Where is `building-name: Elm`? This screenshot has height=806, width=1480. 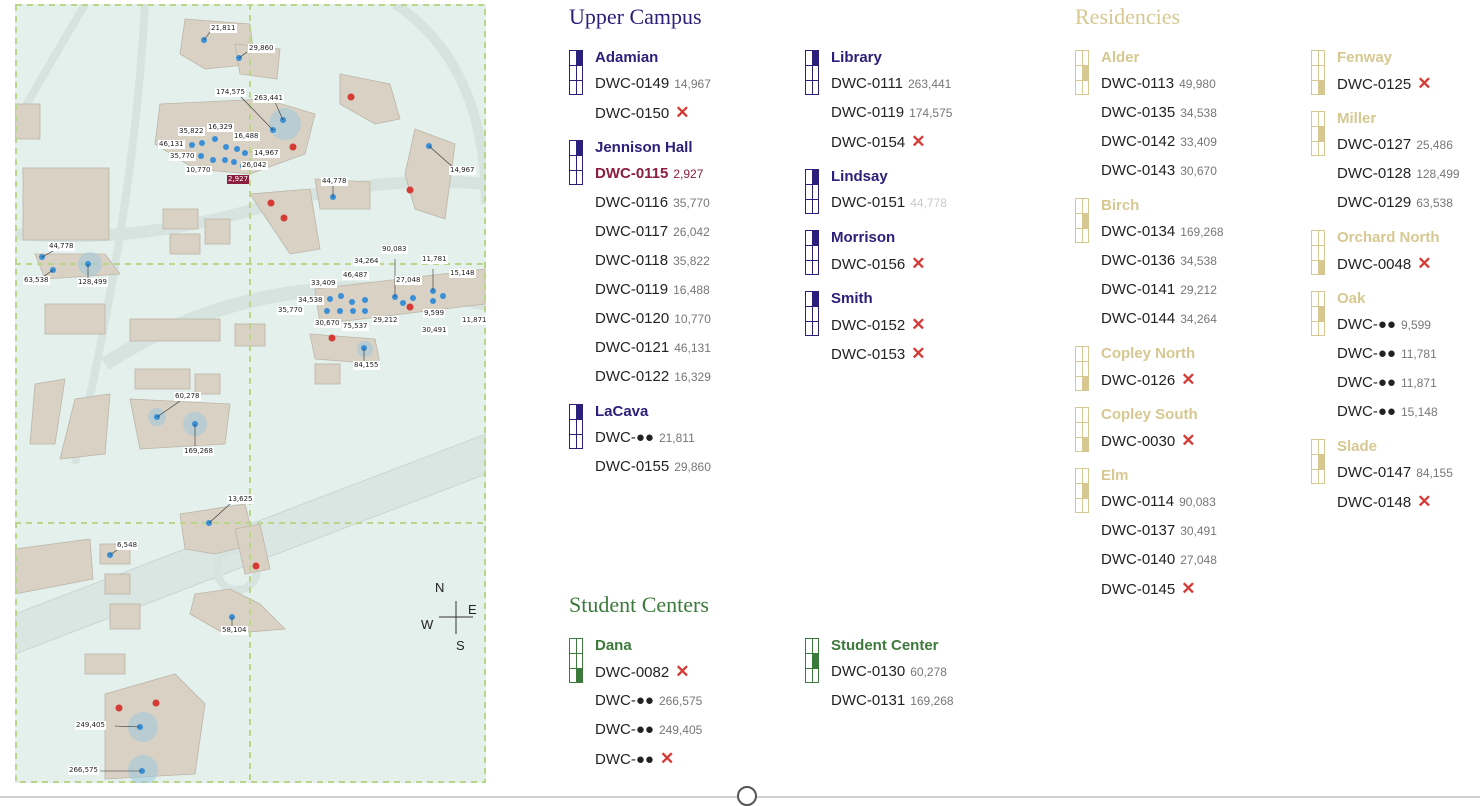
building-name: Elm is located at coordinates (1162, 477).